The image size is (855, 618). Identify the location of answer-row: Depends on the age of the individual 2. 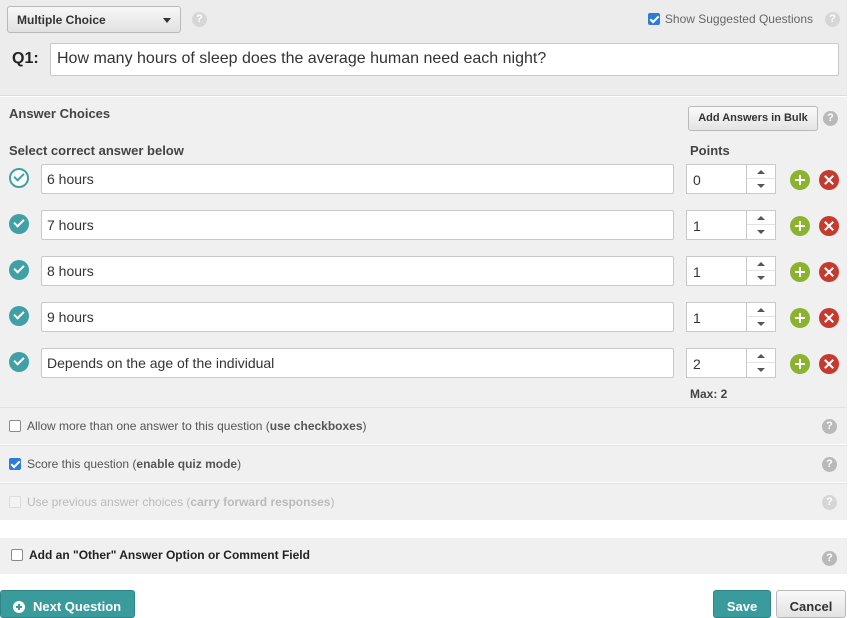
(423, 363).